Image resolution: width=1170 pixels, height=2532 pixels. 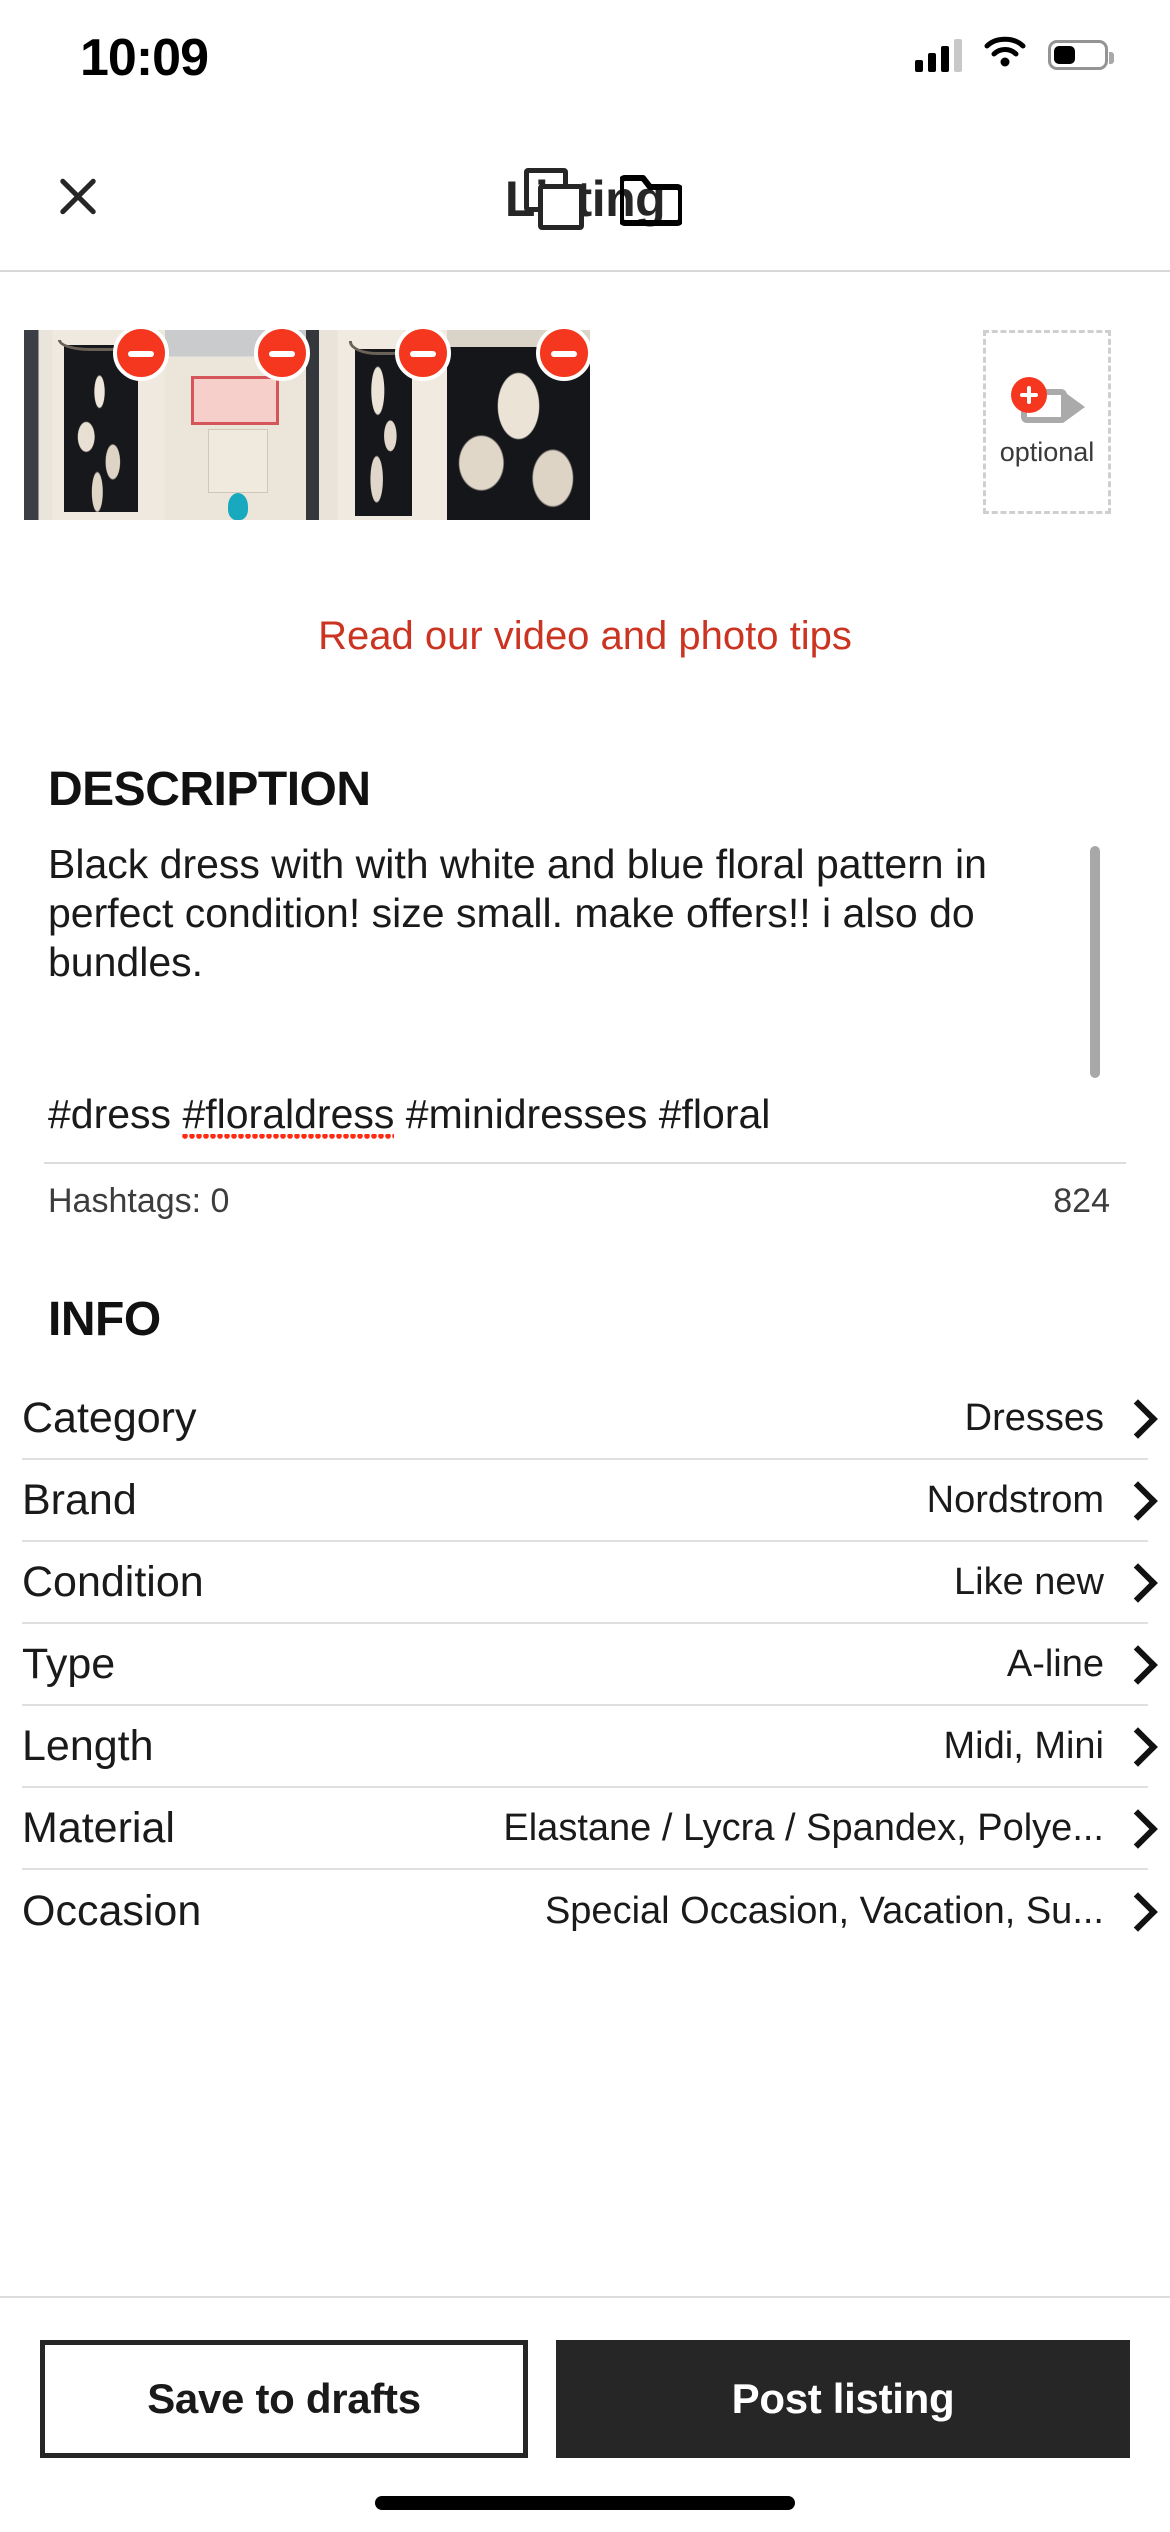 What do you see at coordinates (1047, 402) in the screenshot?
I see `add-video-icon` at bounding box center [1047, 402].